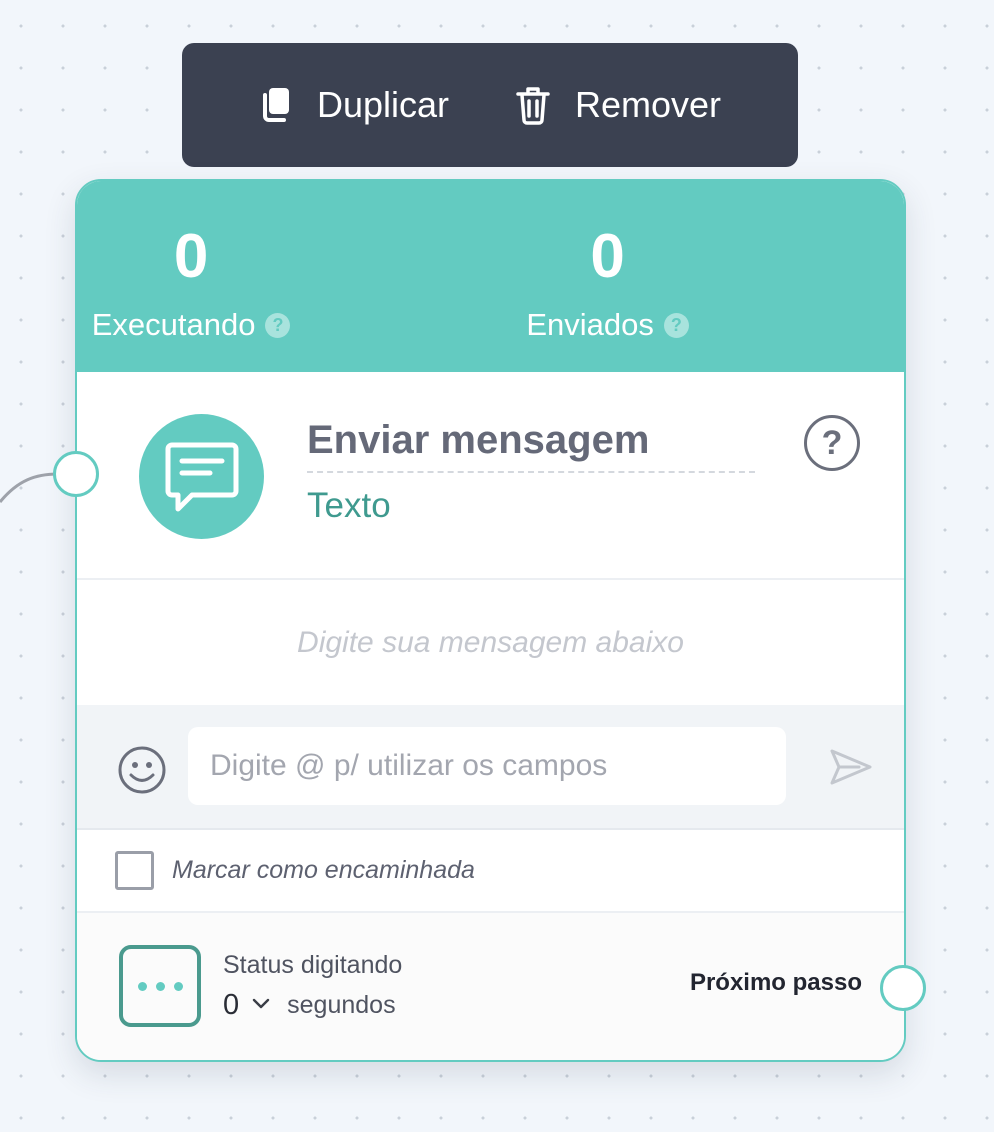 Image resolution: width=994 pixels, height=1132 pixels. I want to click on typing-duration-unit: segundos, so click(341, 1005).